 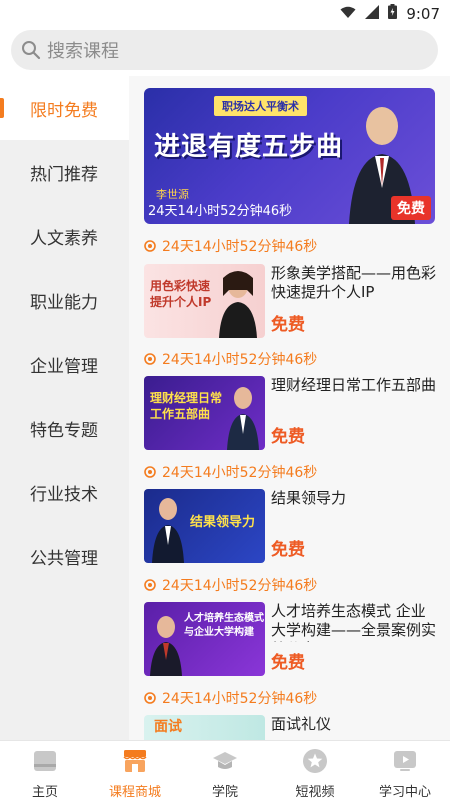 What do you see at coordinates (224, 50) in the screenshot?
I see `search-input: 搜索课程` at bounding box center [224, 50].